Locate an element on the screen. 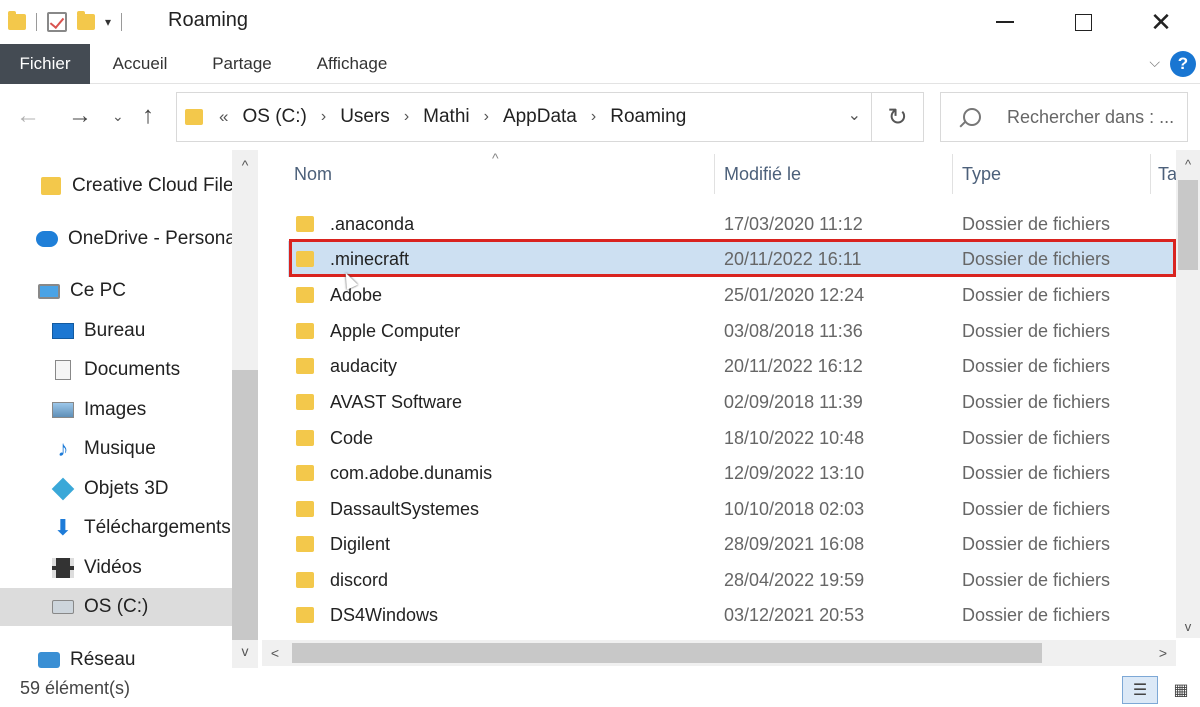 Image resolution: width=1200 pixels, height=707 pixels. sidebar-item-downloads: ⬇ Téléchargements is located at coordinates (116, 528).